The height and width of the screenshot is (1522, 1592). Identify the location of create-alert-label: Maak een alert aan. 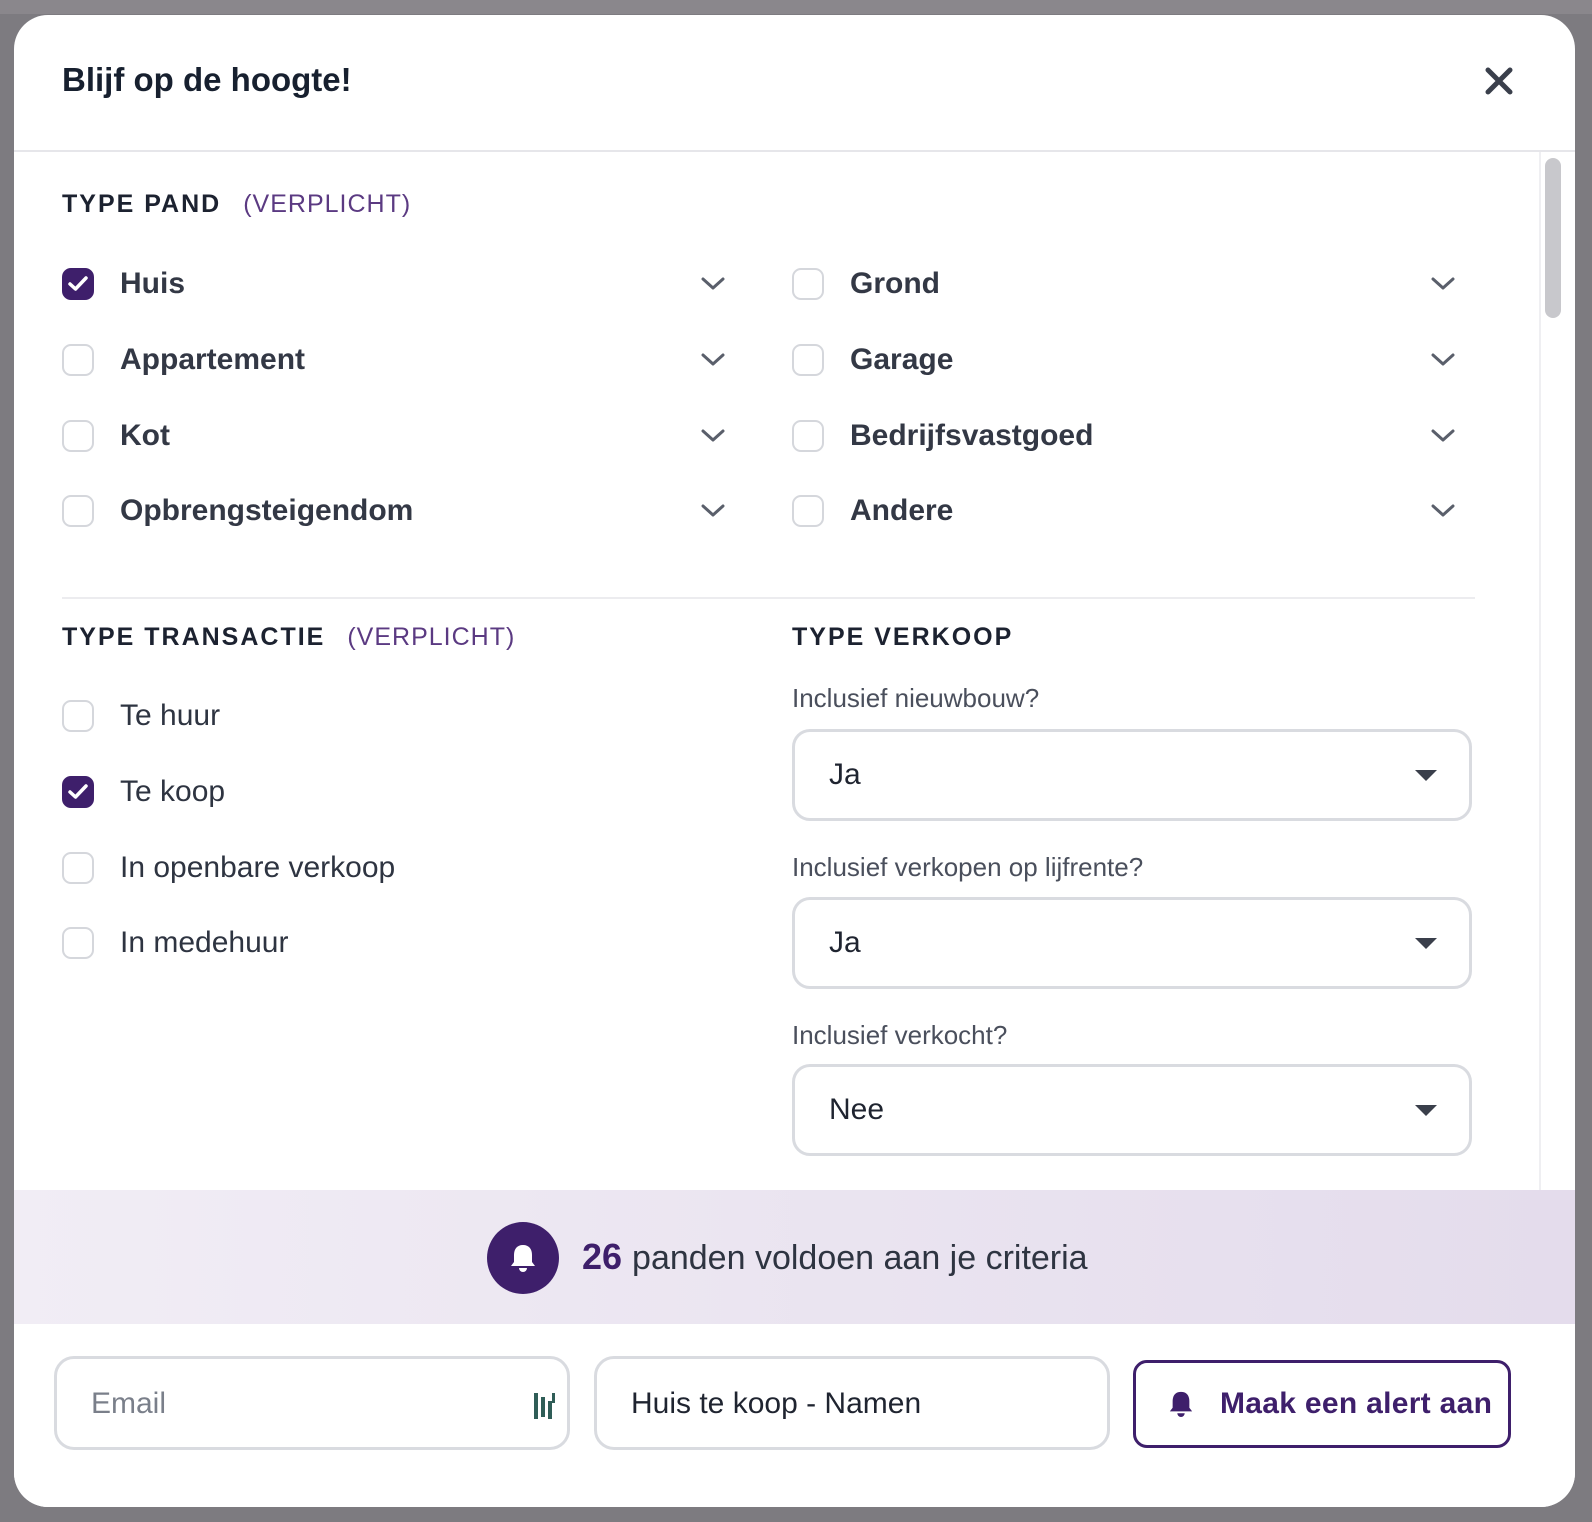
(1356, 1403).